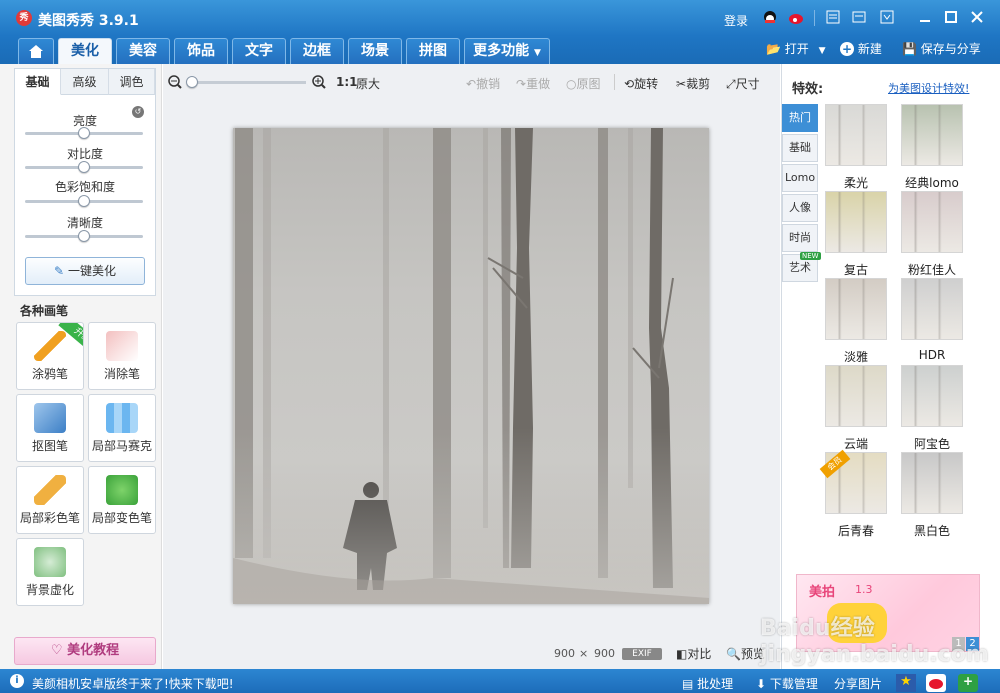  What do you see at coordinates (507, 51) in the screenshot?
I see `tab-more-features: 更多功能 ▼` at bounding box center [507, 51].